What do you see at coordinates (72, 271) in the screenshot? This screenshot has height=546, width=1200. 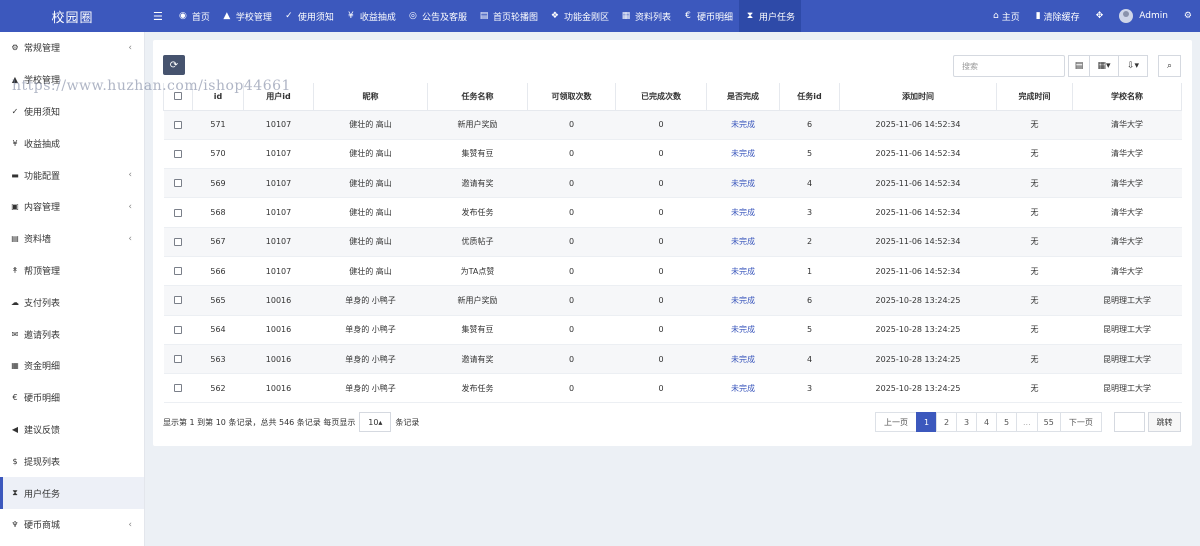 I see `sidebar-item-7: ↟ 帮顶管理` at bounding box center [72, 271].